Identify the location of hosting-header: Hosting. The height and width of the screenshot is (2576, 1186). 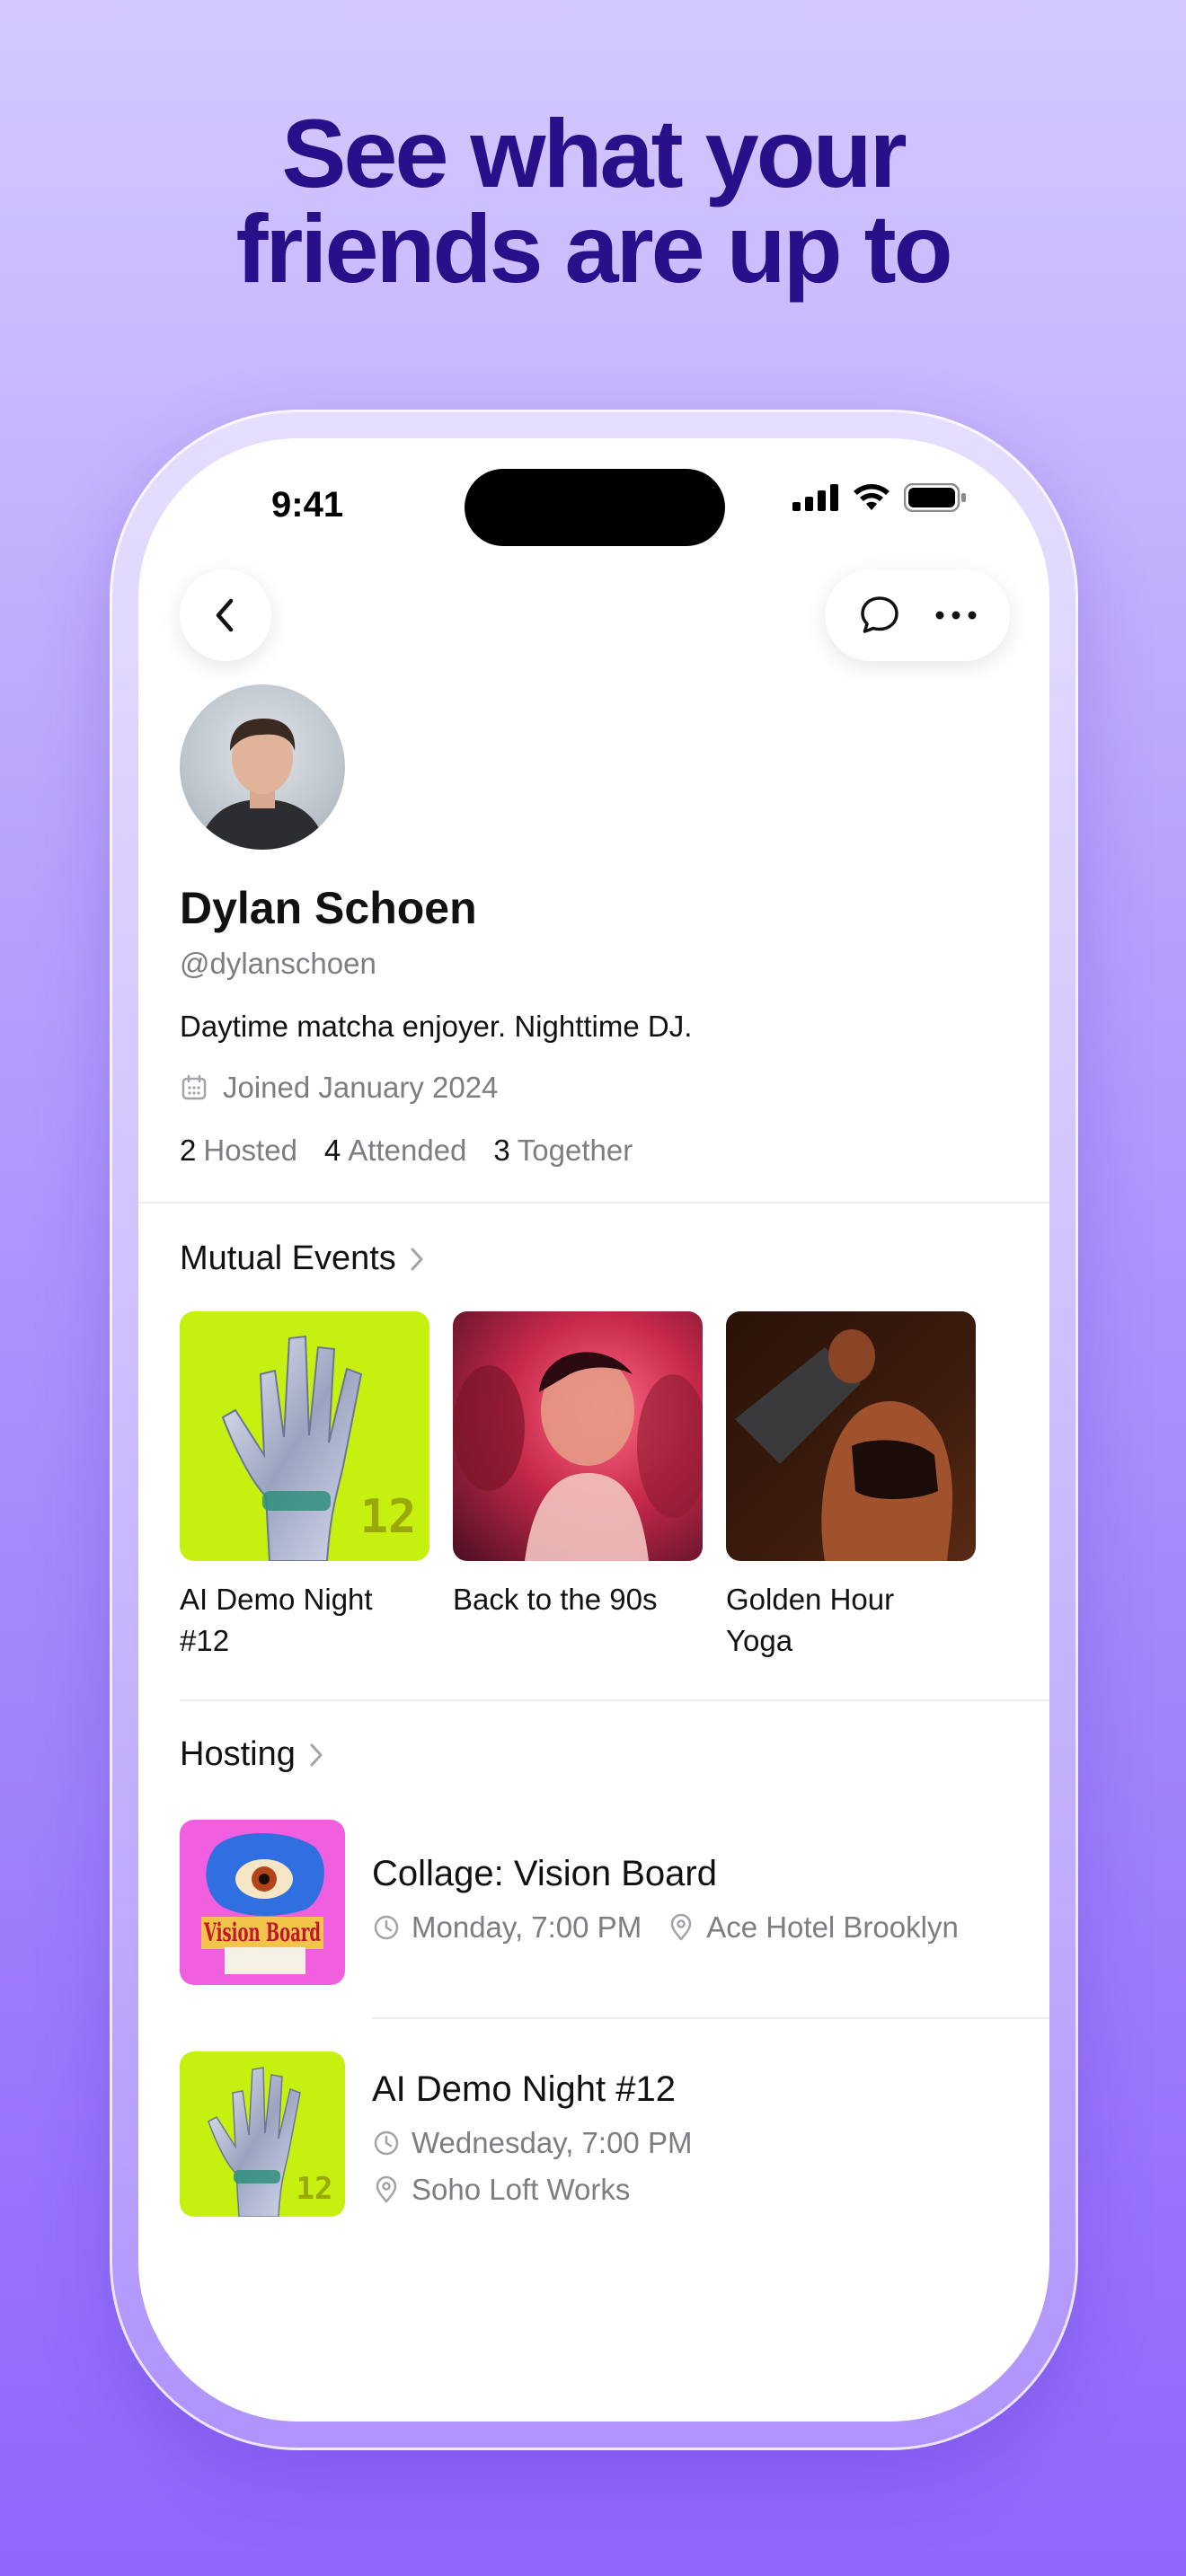
(252, 1754).